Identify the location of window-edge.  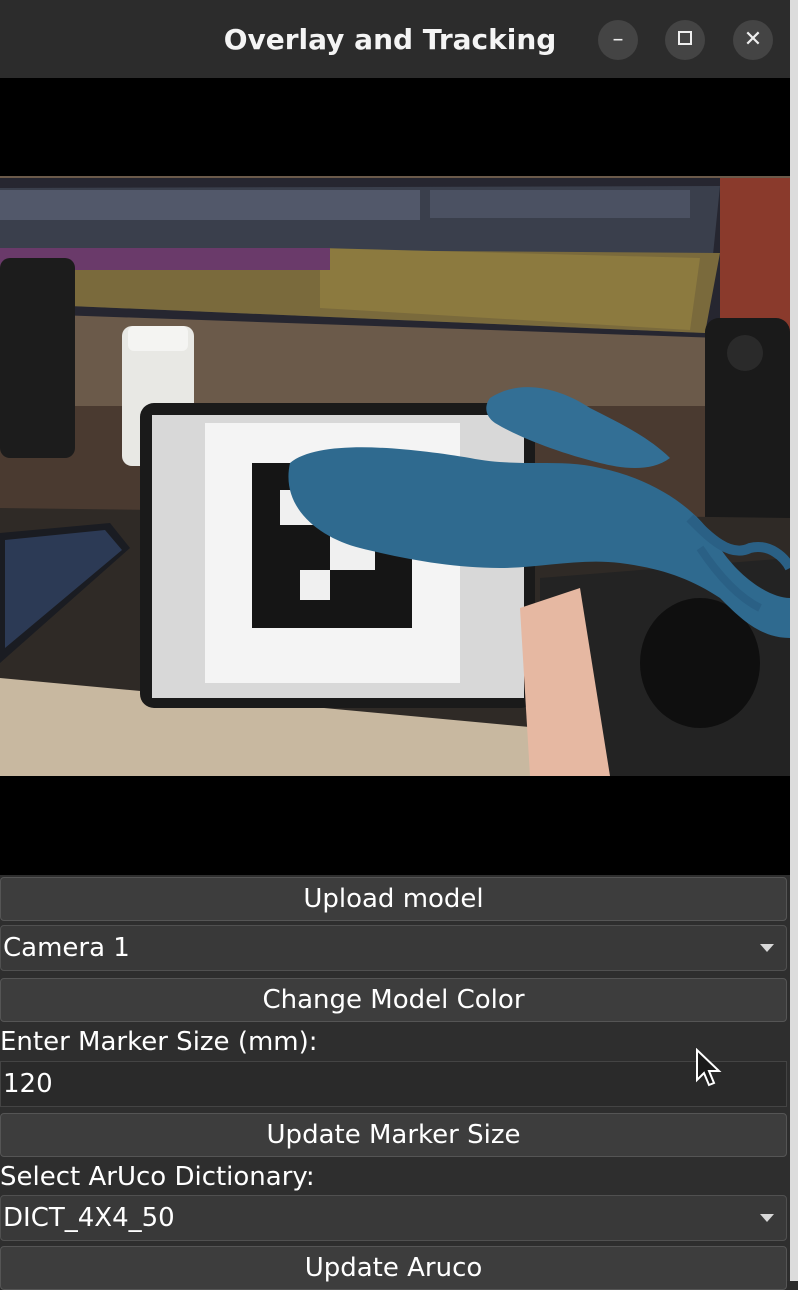
(794, 640).